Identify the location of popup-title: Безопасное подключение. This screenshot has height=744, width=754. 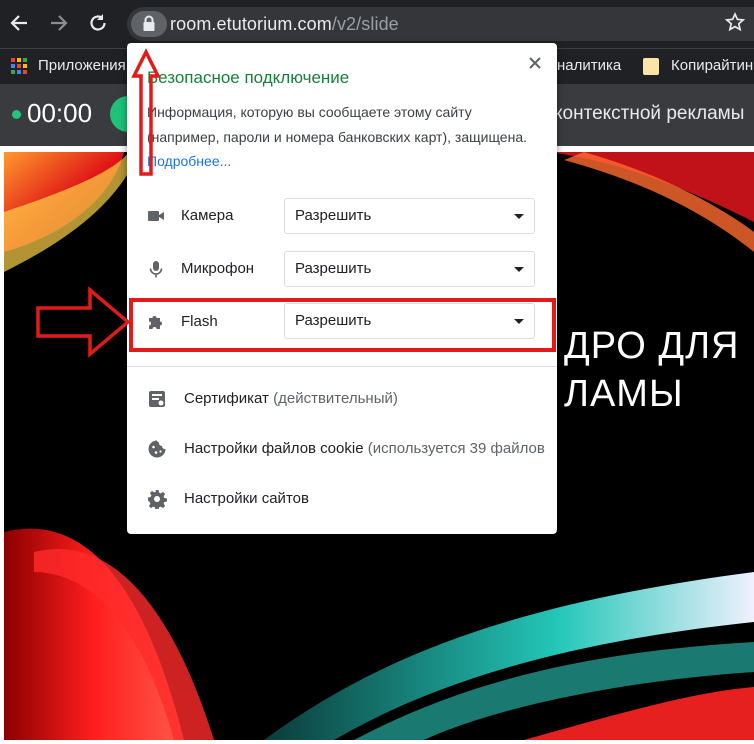
(248, 77).